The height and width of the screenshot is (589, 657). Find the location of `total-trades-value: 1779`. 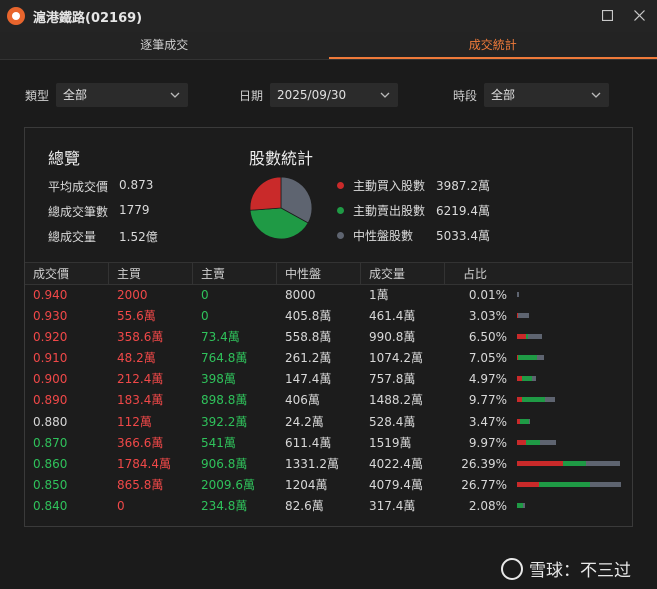

total-trades-value: 1779 is located at coordinates (134, 210).